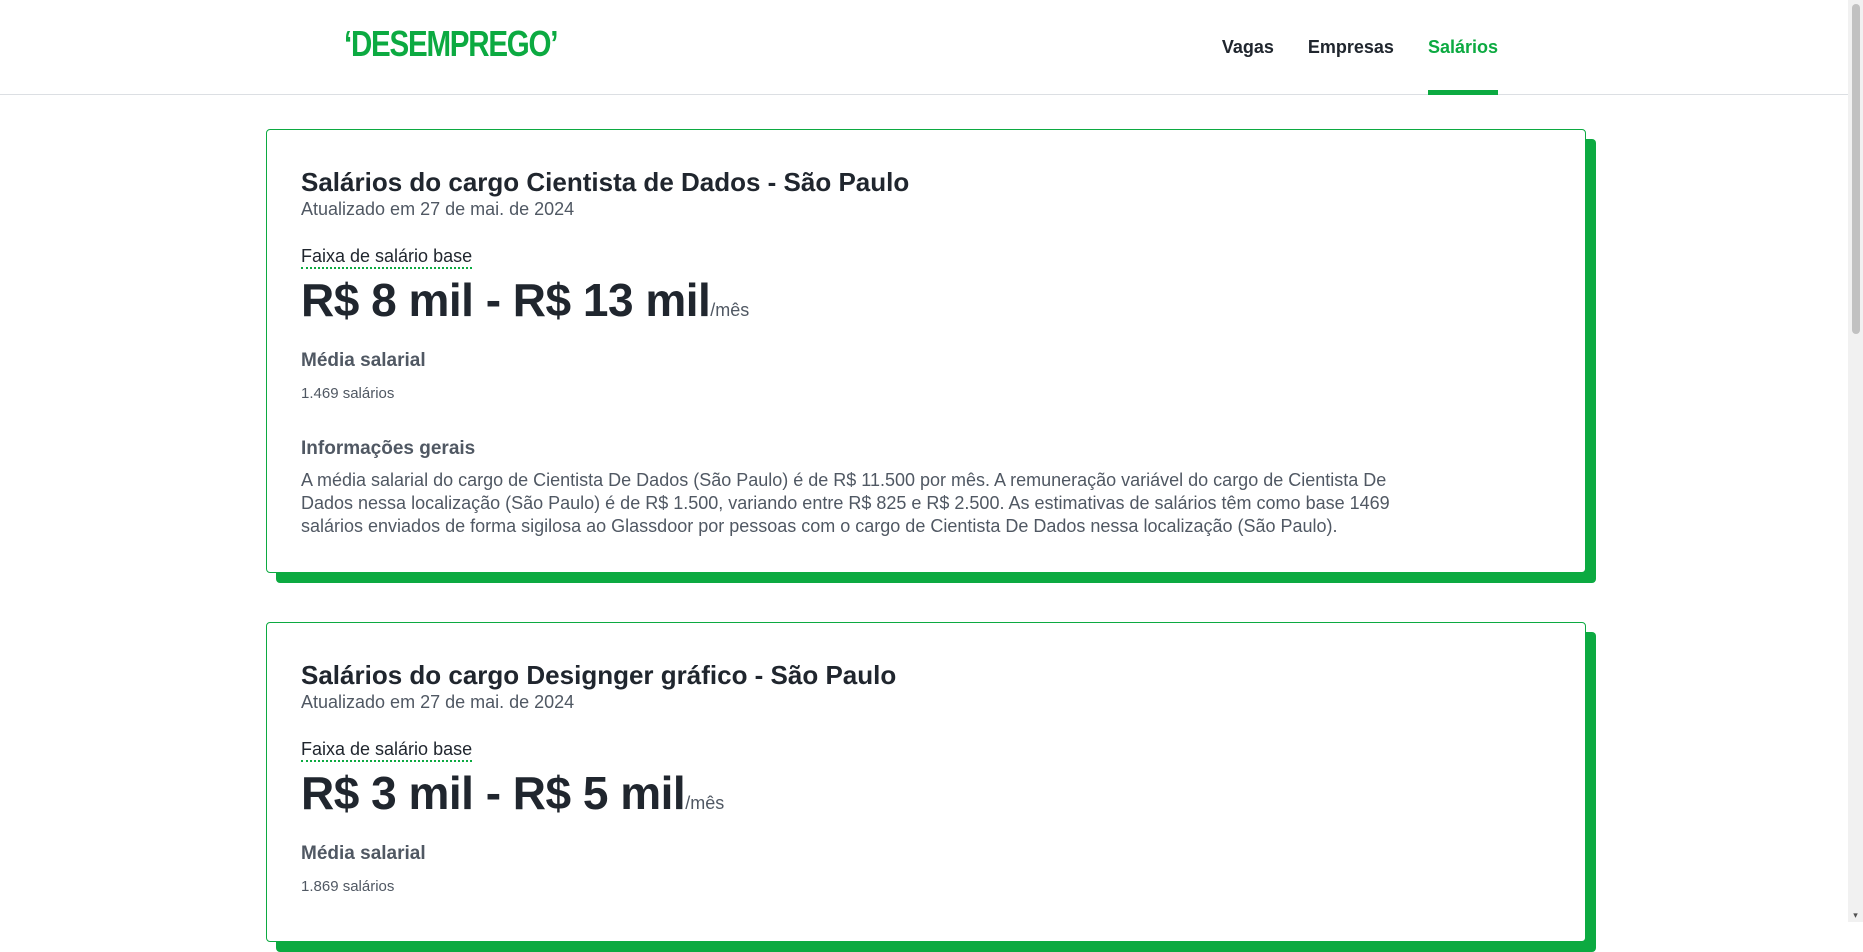 The height and width of the screenshot is (952, 1863). I want to click on salary-range: R$ 8 mil - R$ 13 mil/mês, so click(926, 306).